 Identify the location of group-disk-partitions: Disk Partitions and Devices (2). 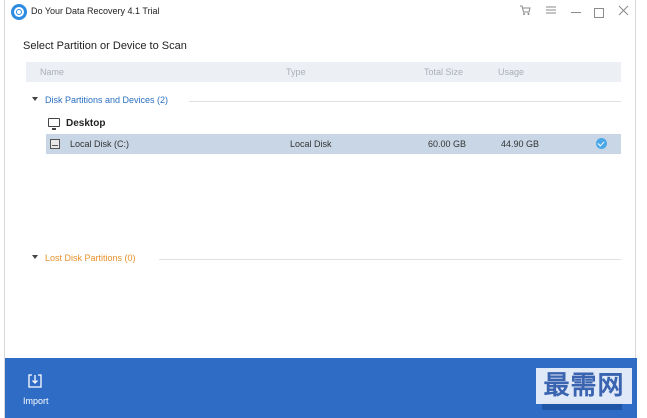
(327, 101).